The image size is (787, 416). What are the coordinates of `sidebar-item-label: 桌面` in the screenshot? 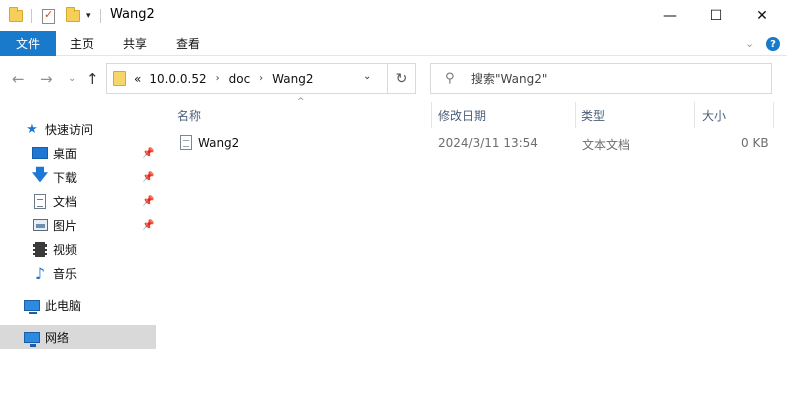 It's located at (65, 153).